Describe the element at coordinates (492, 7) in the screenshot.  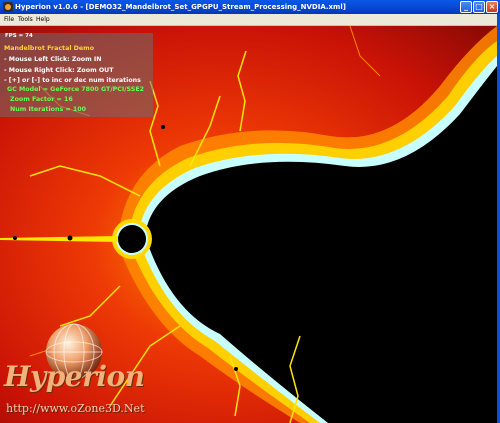
I see `close-button: ×` at that location.